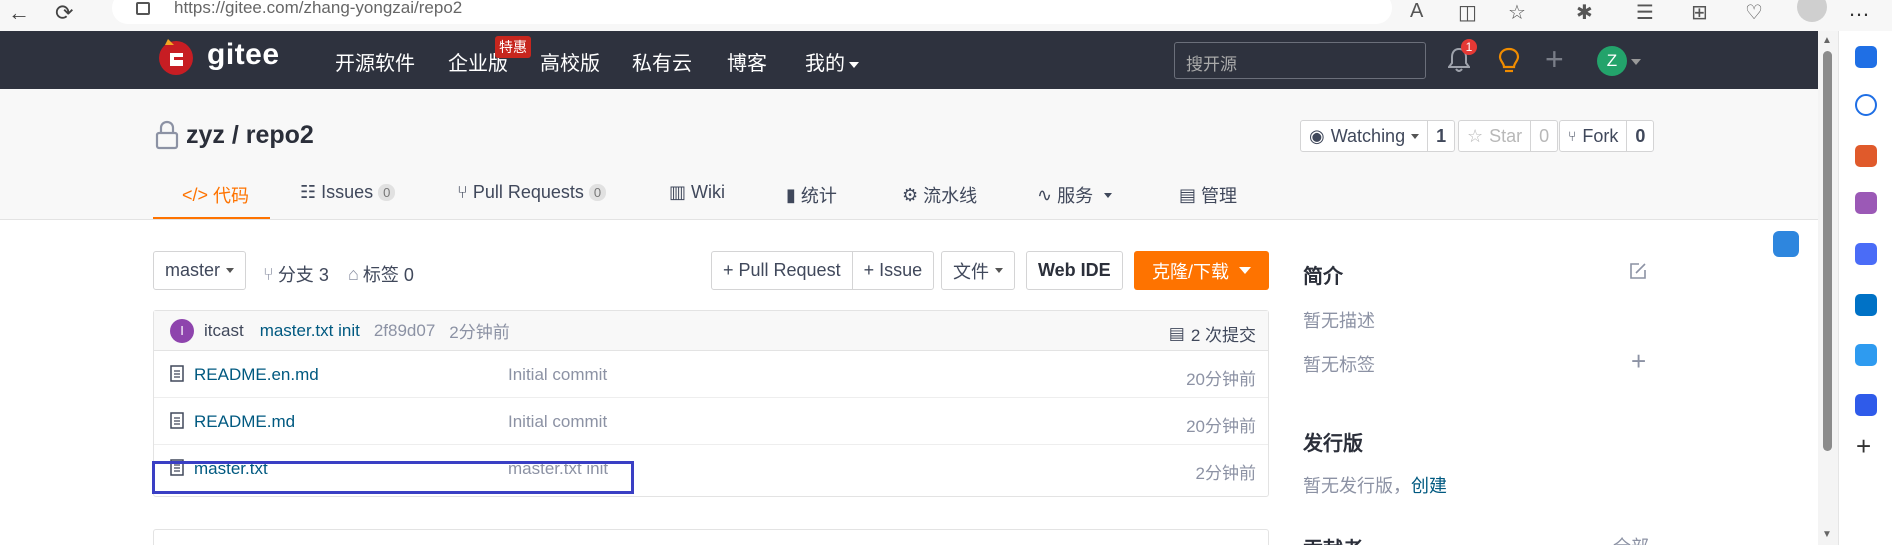 The width and height of the screenshot is (1892, 545). Describe the element at coordinates (1639, 136) in the screenshot. I see `fork-count: 0` at that location.